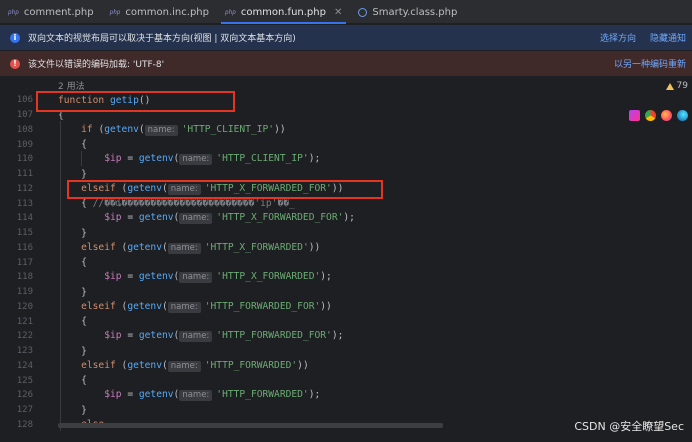 This screenshot has width=692, height=442. I want to click on code-line: 125 {, so click(346, 380).